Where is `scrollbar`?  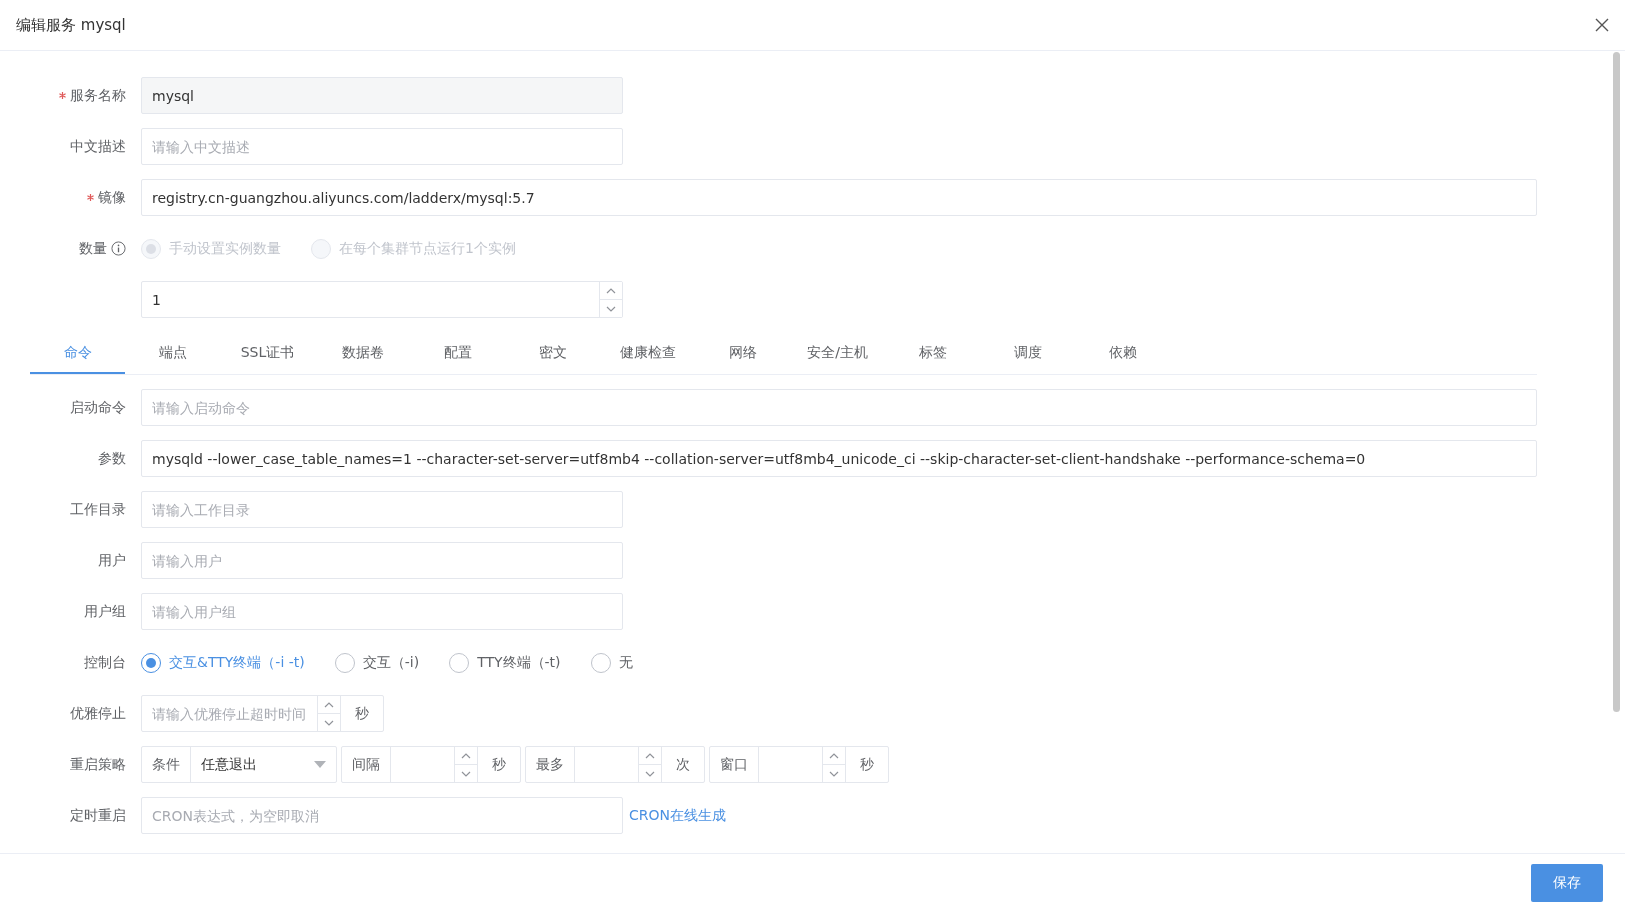
scrollbar is located at coordinates (1616, 382).